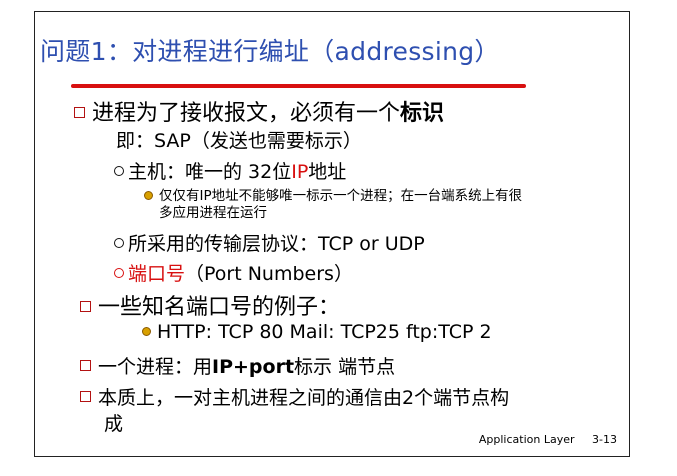  I want to click on host-ip: IP, so click(300, 172).